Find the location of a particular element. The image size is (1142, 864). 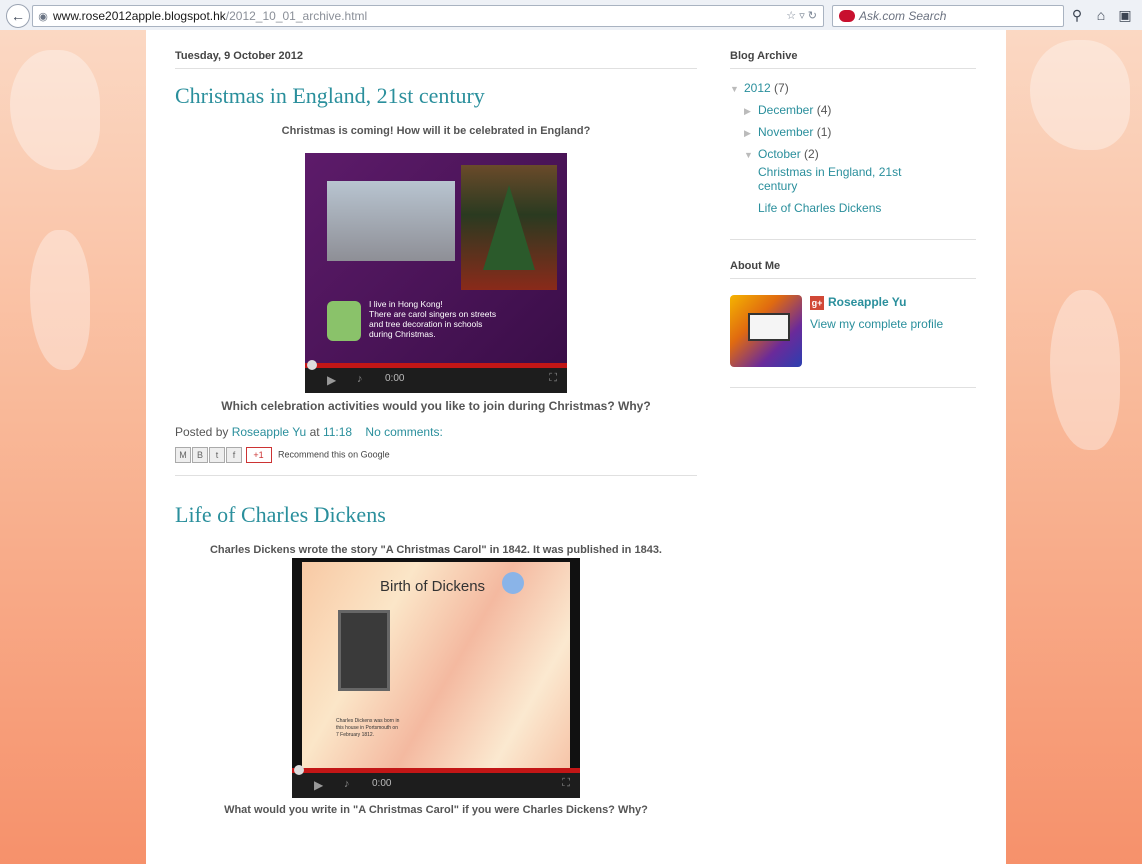

slide-clipart-icon is located at coordinates (513, 583).